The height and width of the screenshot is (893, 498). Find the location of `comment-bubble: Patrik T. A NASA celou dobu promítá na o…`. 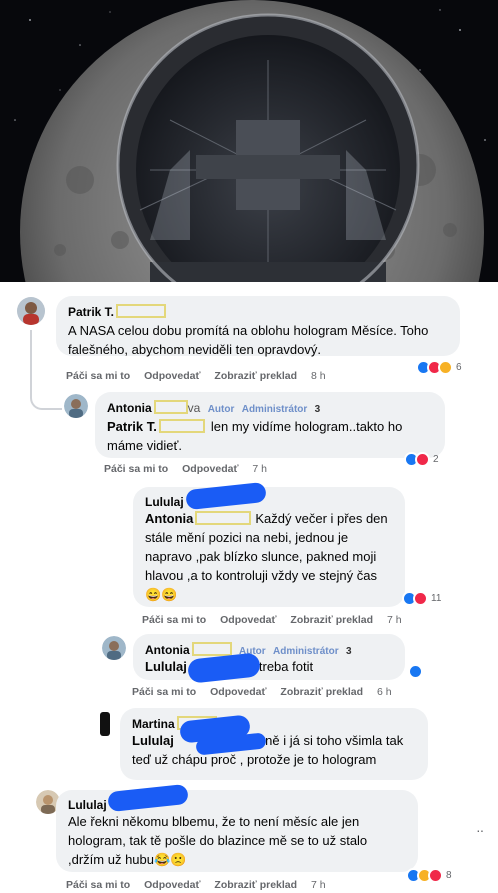

comment-bubble: Patrik T. A NASA celou dobu promítá na o… is located at coordinates (258, 326).